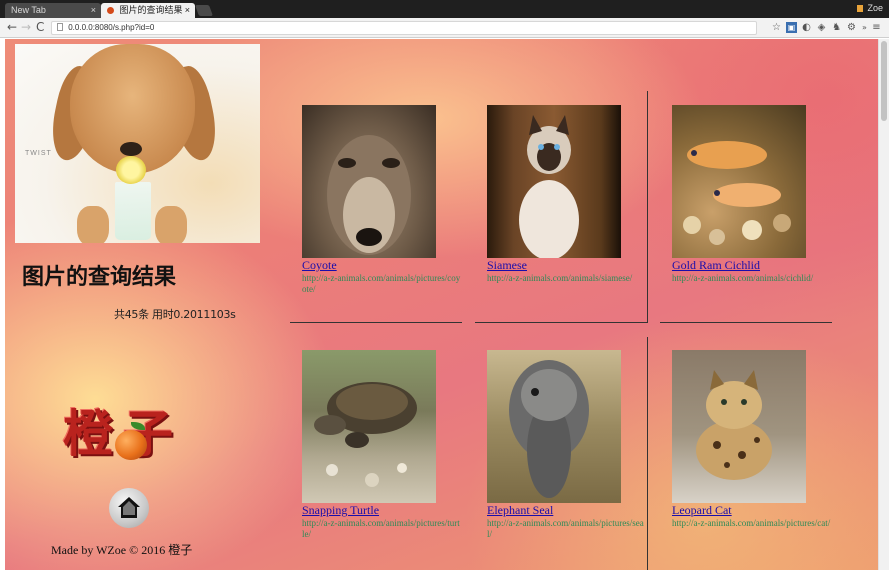 The height and width of the screenshot is (570, 889). I want to click on home-icon, so click(129, 507).